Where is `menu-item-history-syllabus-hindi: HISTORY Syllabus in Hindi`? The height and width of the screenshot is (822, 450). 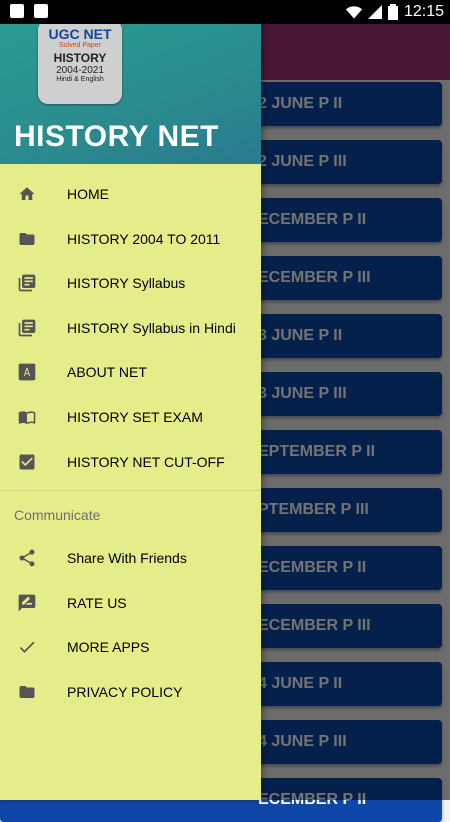 menu-item-history-syllabus-hindi: HISTORY Syllabus in Hindi is located at coordinates (130, 328).